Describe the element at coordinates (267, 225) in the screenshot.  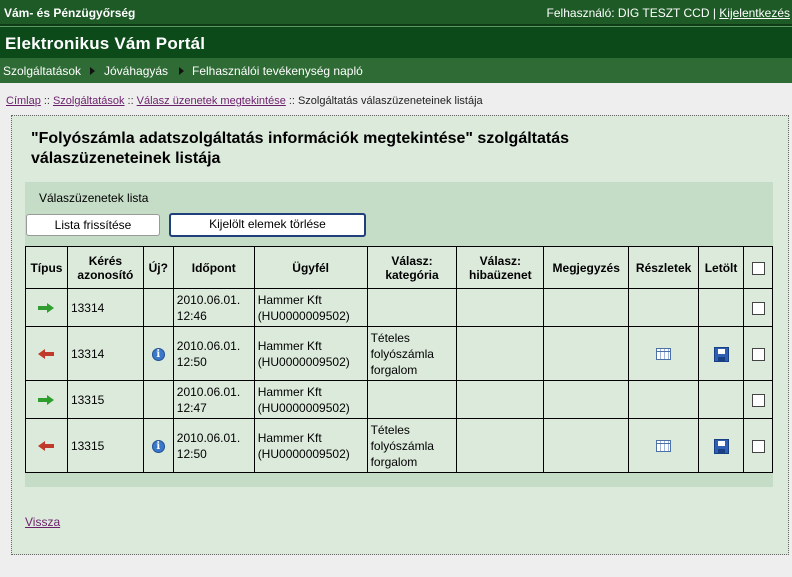
I see `delete-selected-button: Kijelölt elemek törlése` at that location.